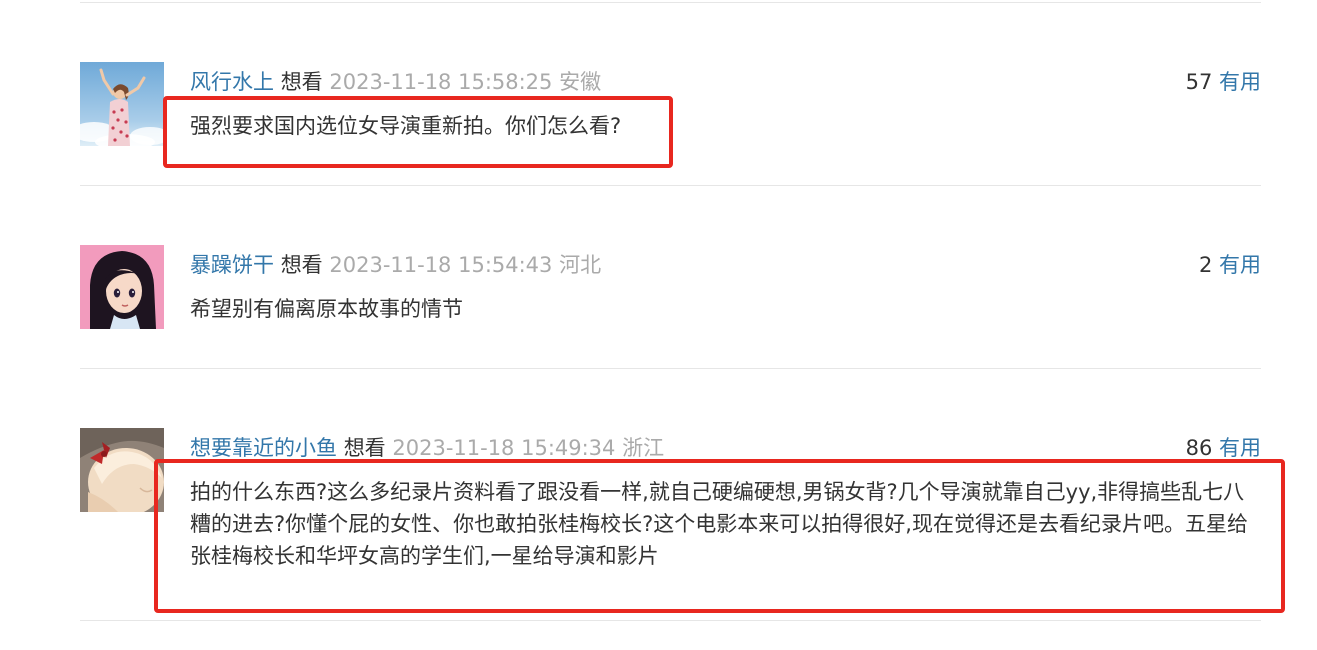 This screenshot has height=650, width=1317. I want to click on username-link: 风行水上, so click(232, 82).